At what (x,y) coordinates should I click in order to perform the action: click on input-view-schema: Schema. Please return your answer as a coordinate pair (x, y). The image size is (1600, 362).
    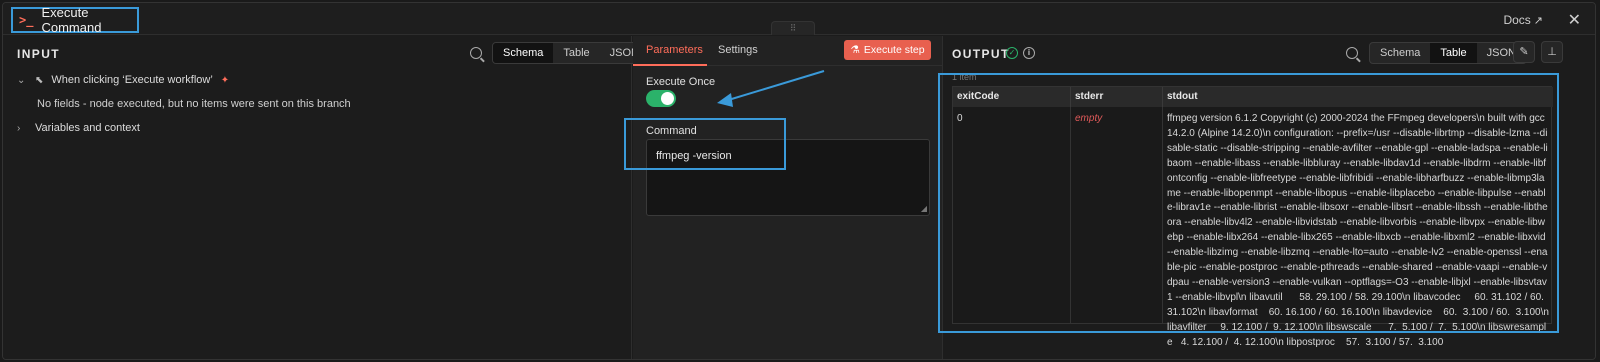
    Looking at the image, I should click on (523, 53).